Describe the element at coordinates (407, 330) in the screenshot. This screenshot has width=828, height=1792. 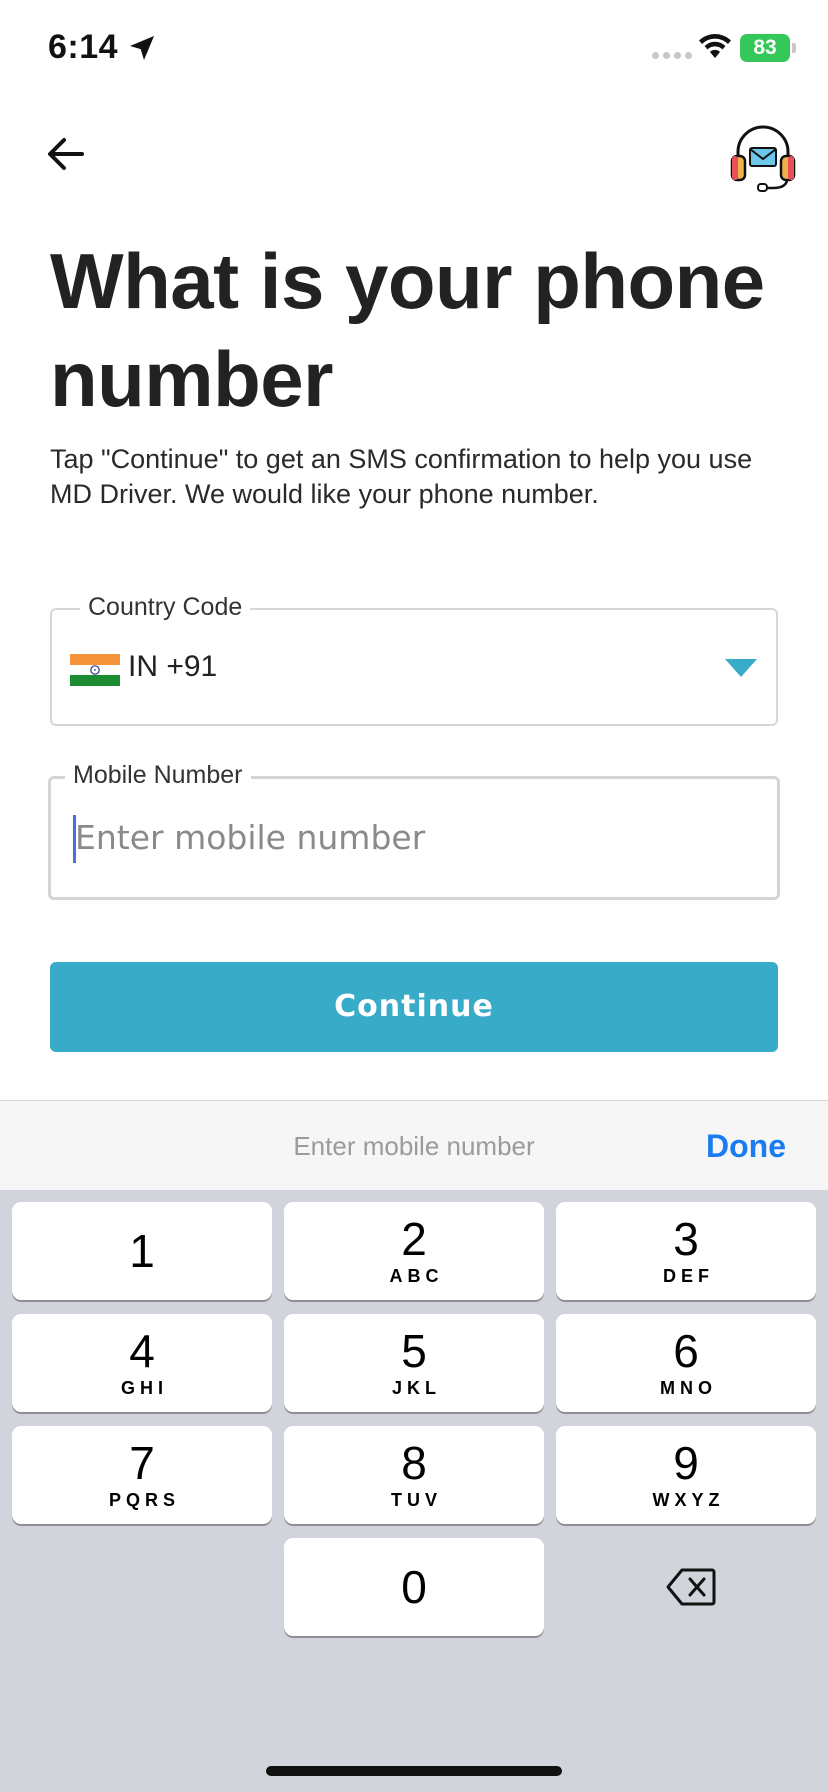
I see `page-title: What is your phone number` at that location.